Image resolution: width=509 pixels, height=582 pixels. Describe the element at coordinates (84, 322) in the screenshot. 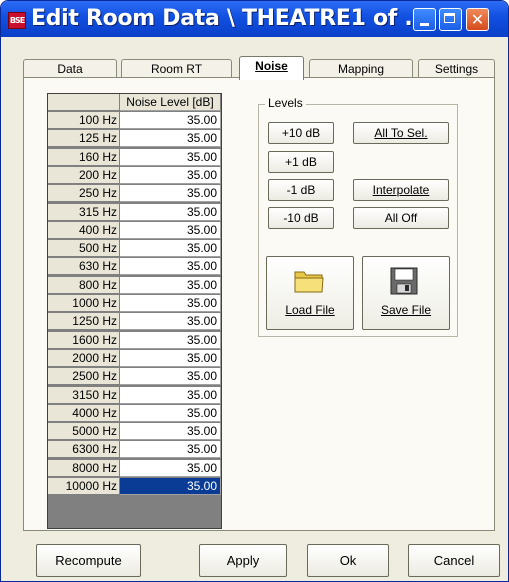

I see `frequency-cell: 1250 Hz` at that location.